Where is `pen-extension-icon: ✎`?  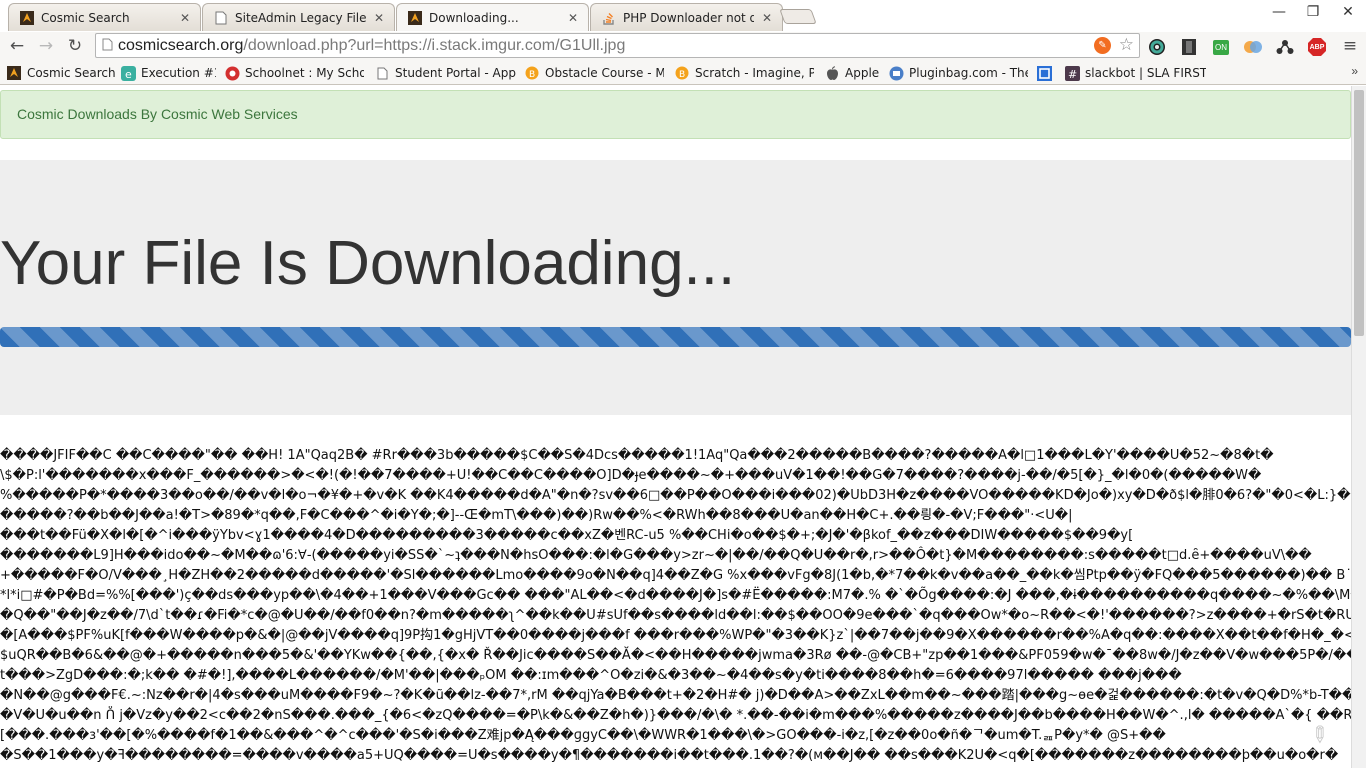 pen-extension-icon: ✎ is located at coordinates (1102, 45).